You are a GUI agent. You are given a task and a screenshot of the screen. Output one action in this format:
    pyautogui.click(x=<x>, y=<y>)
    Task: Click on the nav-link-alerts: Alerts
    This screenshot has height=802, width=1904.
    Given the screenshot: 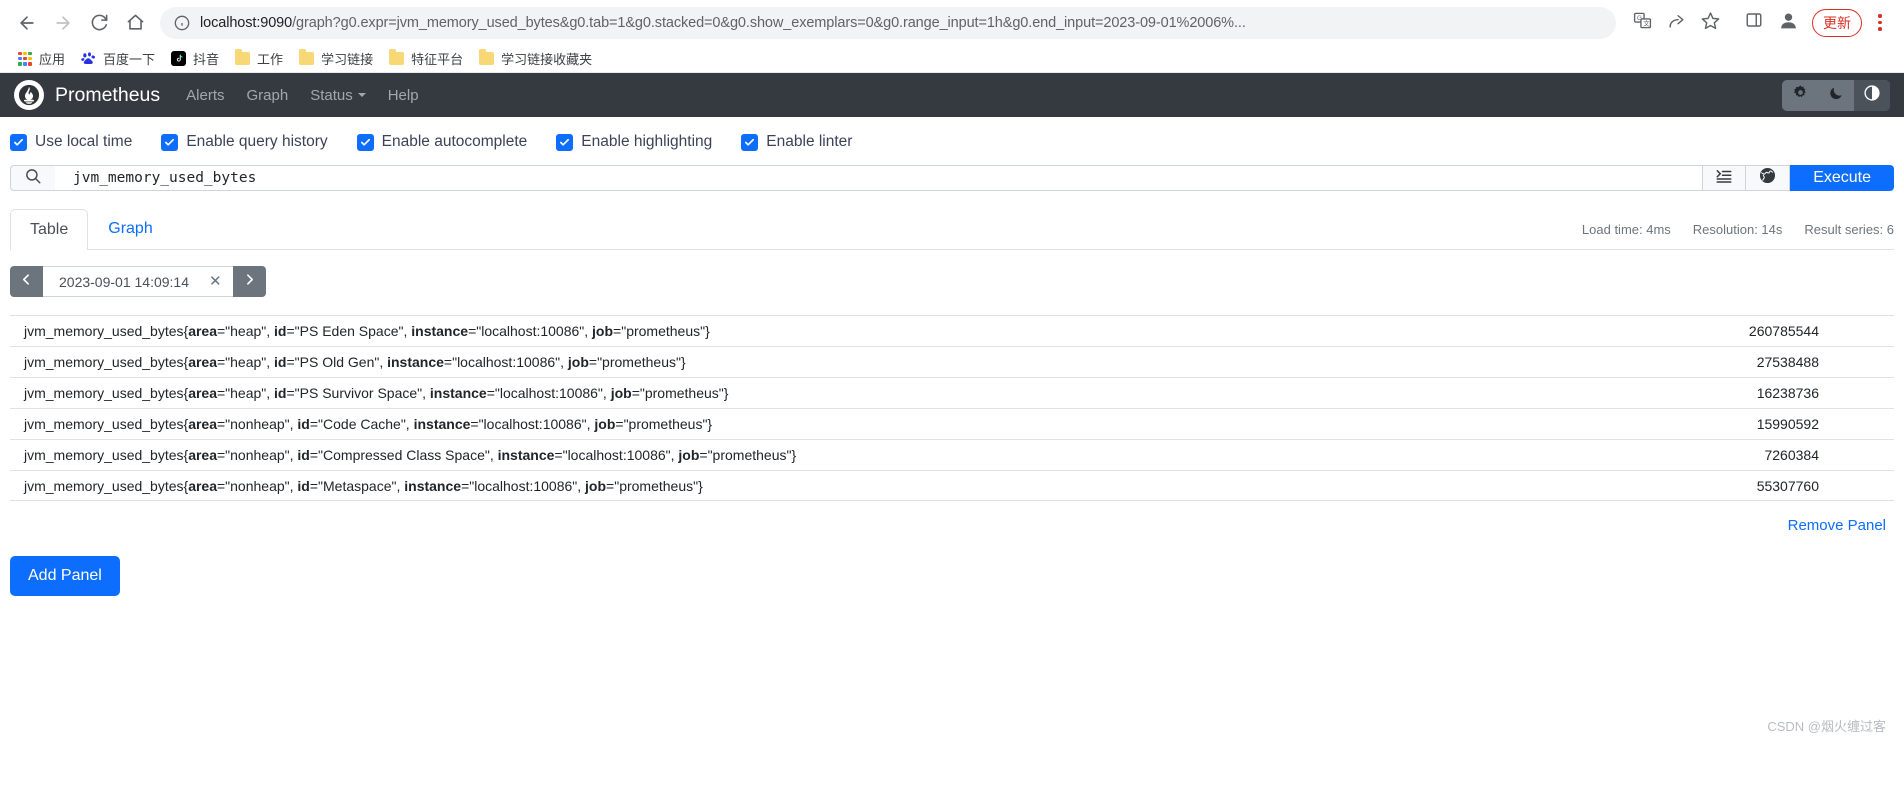 What is the action you would take?
    pyautogui.click(x=205, y=95)
    